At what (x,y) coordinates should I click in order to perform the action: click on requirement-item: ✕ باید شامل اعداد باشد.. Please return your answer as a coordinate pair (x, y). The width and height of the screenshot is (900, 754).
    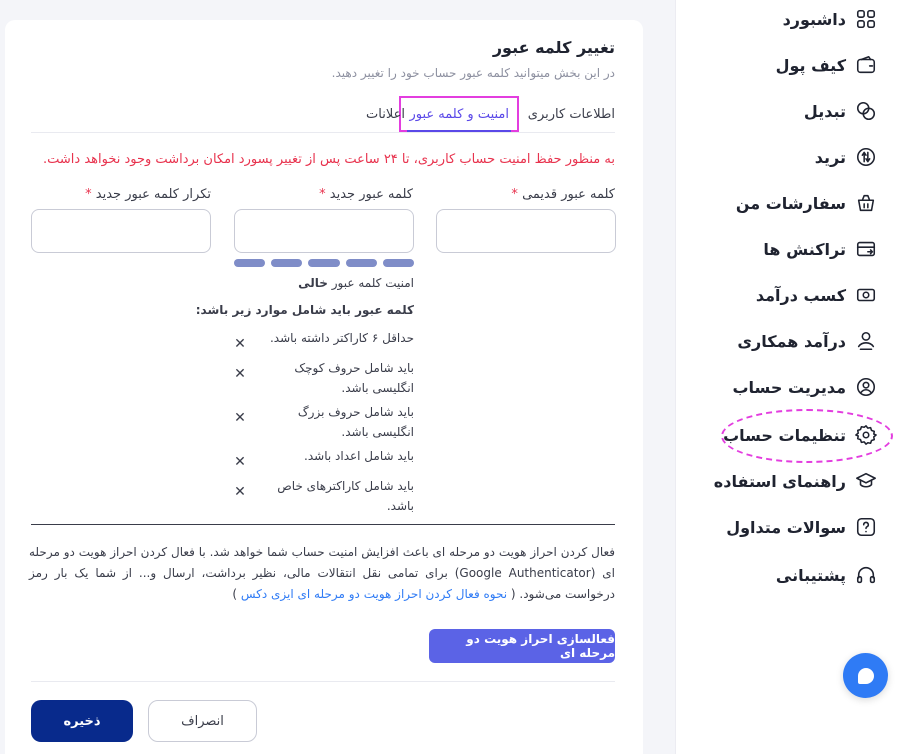
    Looking at the image, I should click on (324, 459).